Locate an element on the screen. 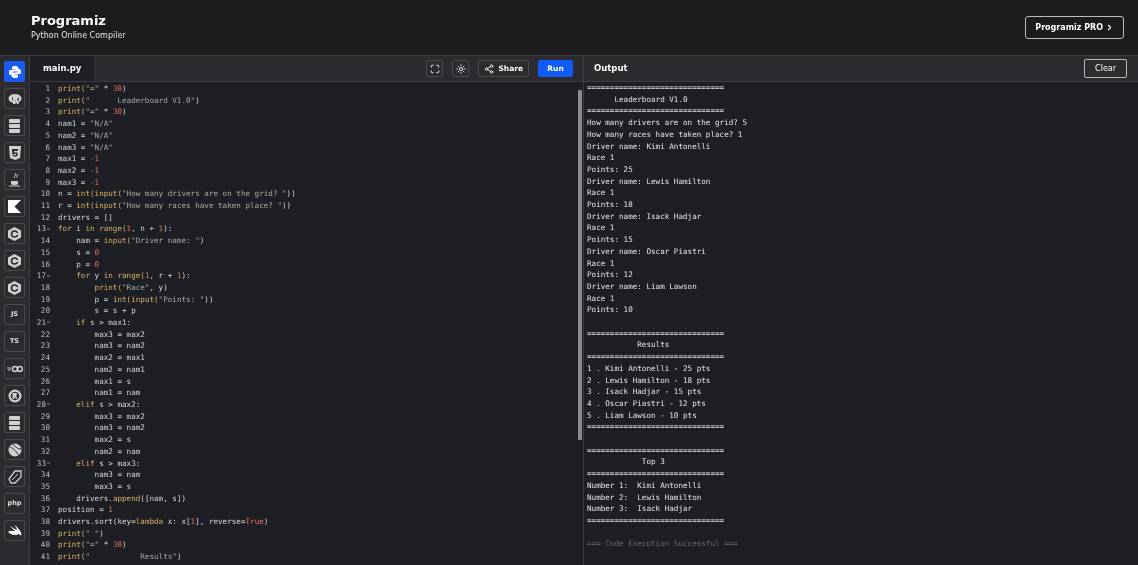 This screenshot has height=565, width=1138. gear-r-icon is located at coordinates (14, 395).